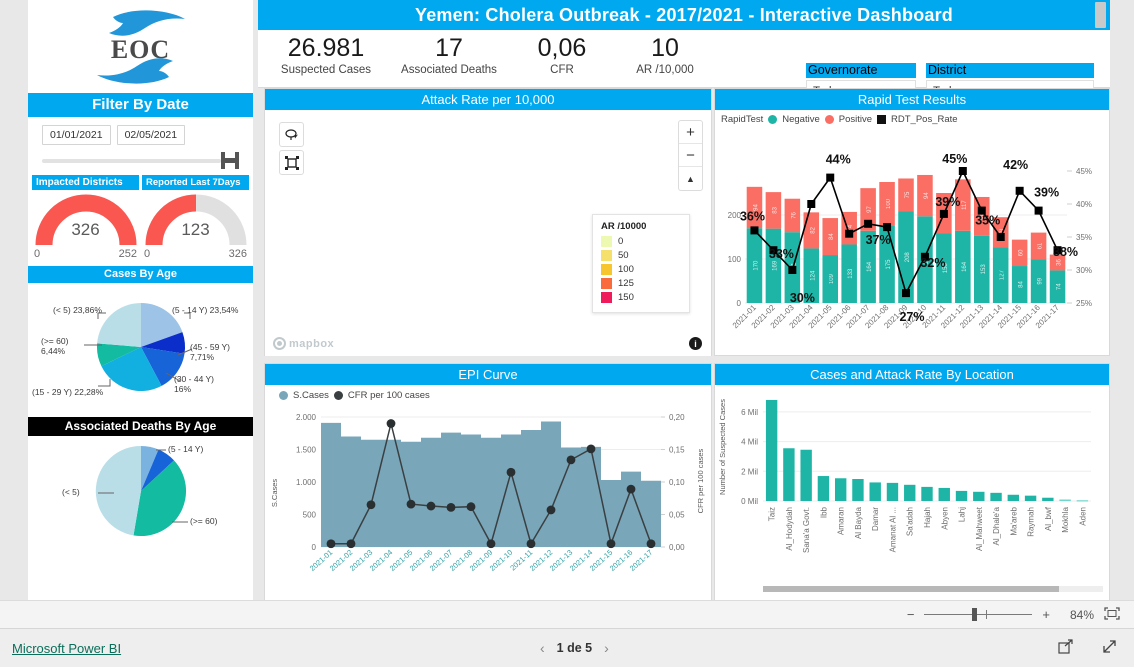  I want to click on previous-page-button: ‹, so click(542, 648).